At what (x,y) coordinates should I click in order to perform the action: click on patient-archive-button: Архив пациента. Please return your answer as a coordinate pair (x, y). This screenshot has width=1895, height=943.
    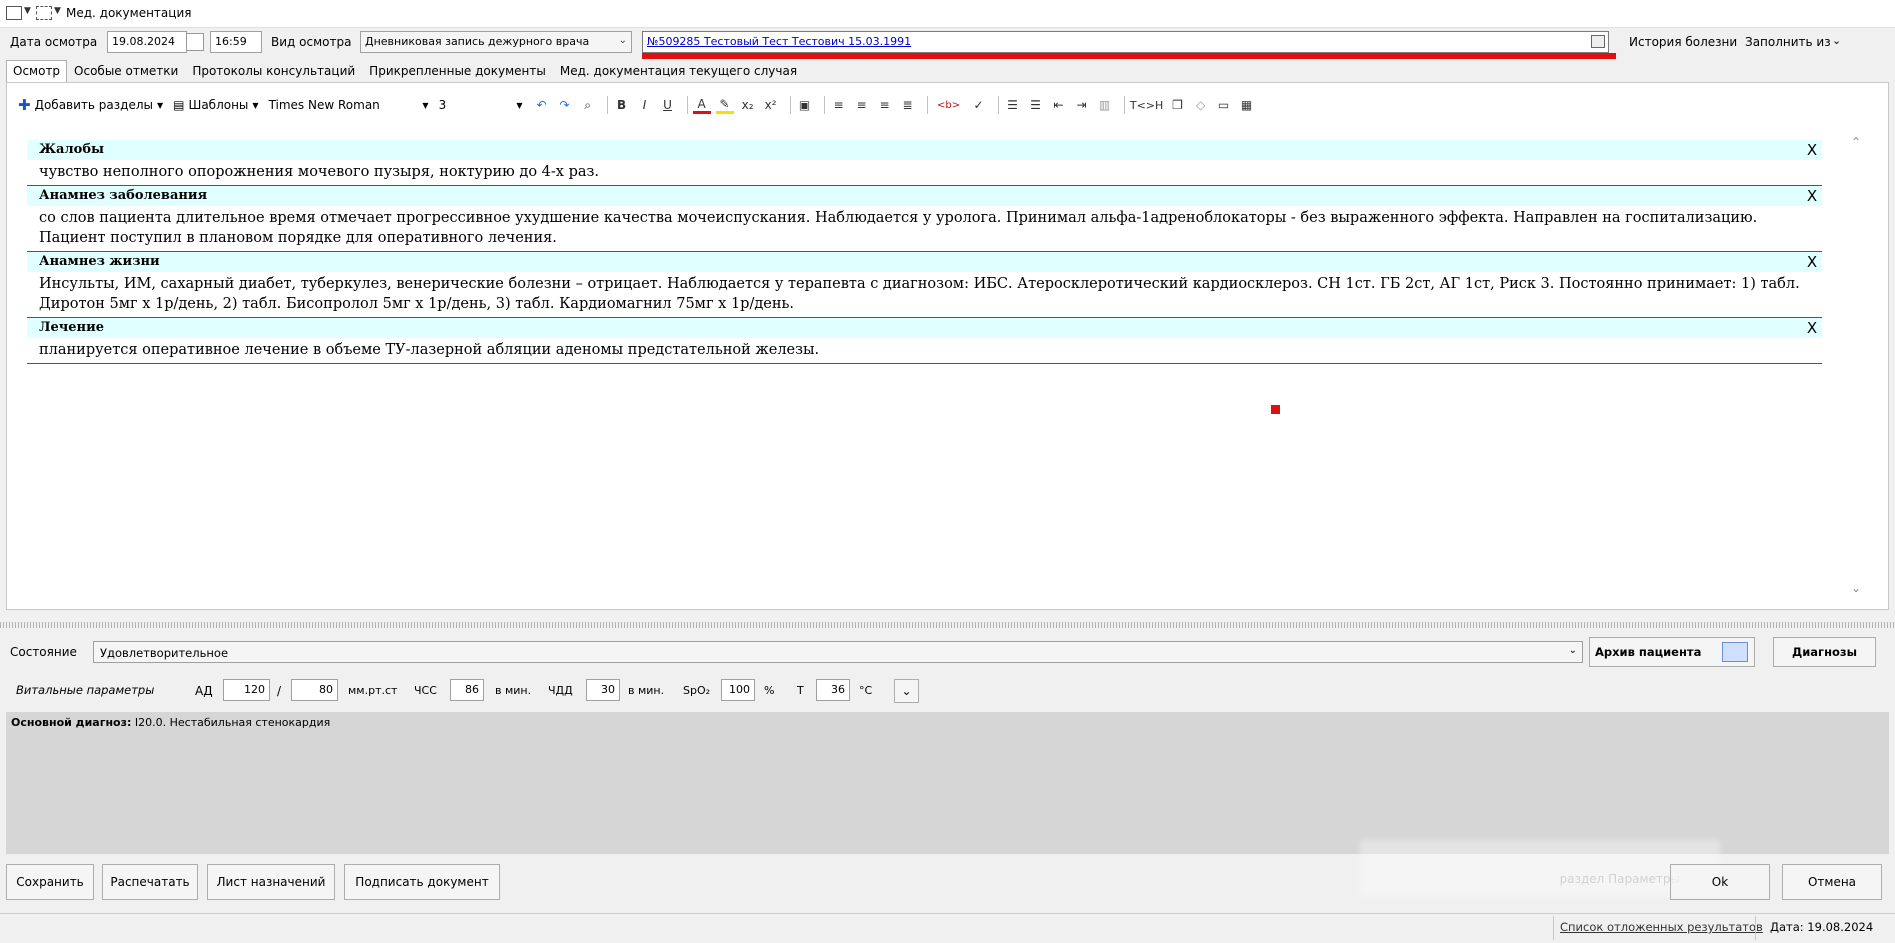
    Looking at the image, I should click on (1672, 652).